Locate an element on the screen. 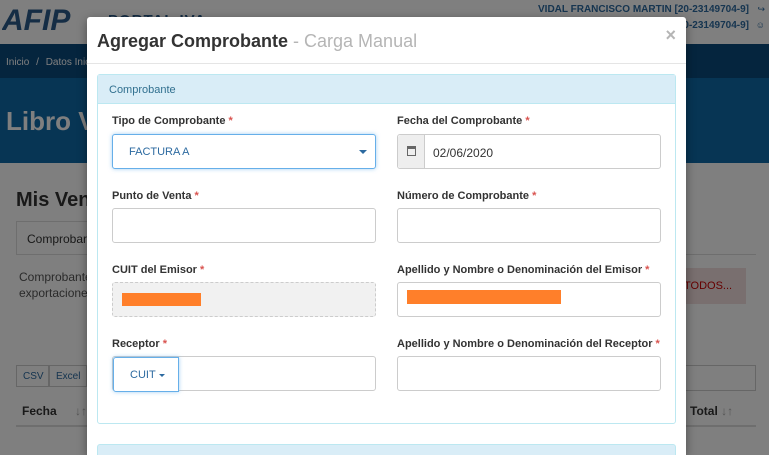  numero-comprobante-label: Número de Comprobante * is located at coordinates (467, 196).